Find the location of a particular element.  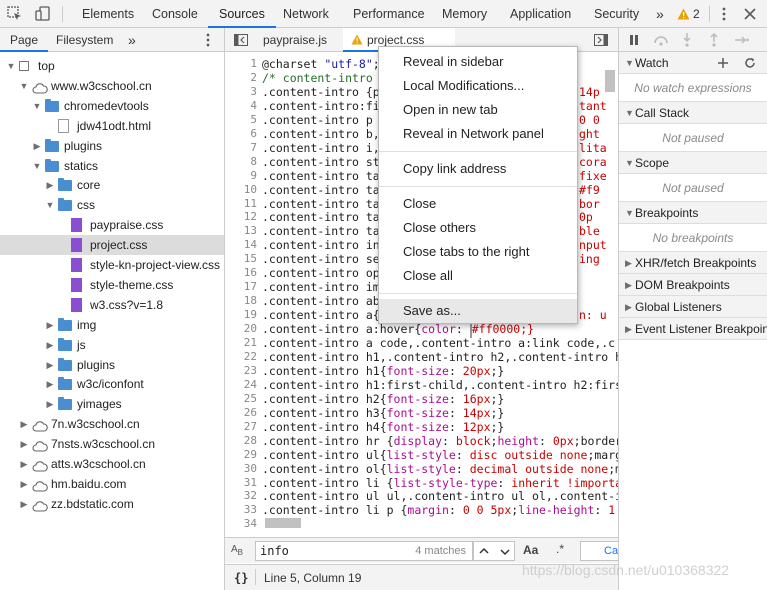

toggle-debugger-icon is located at coordinates (601, 41).